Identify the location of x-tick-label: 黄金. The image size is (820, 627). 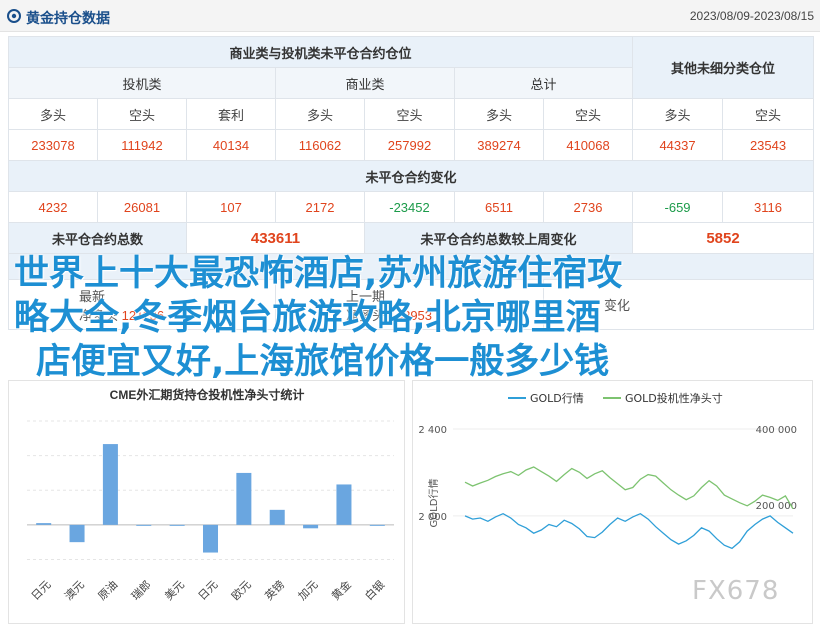
(340, 589).